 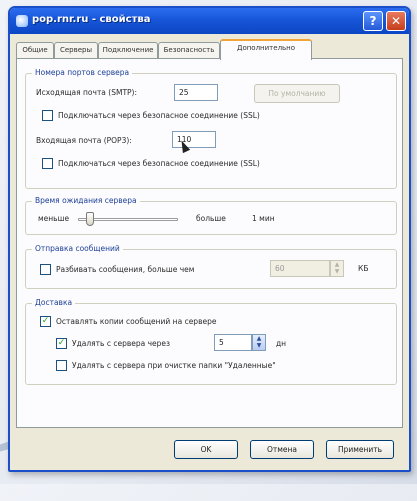 What do you see at coordinates (45, 269) in the screenshot?
I see `split-messages-checkbox` at bounding box center [45, 269].